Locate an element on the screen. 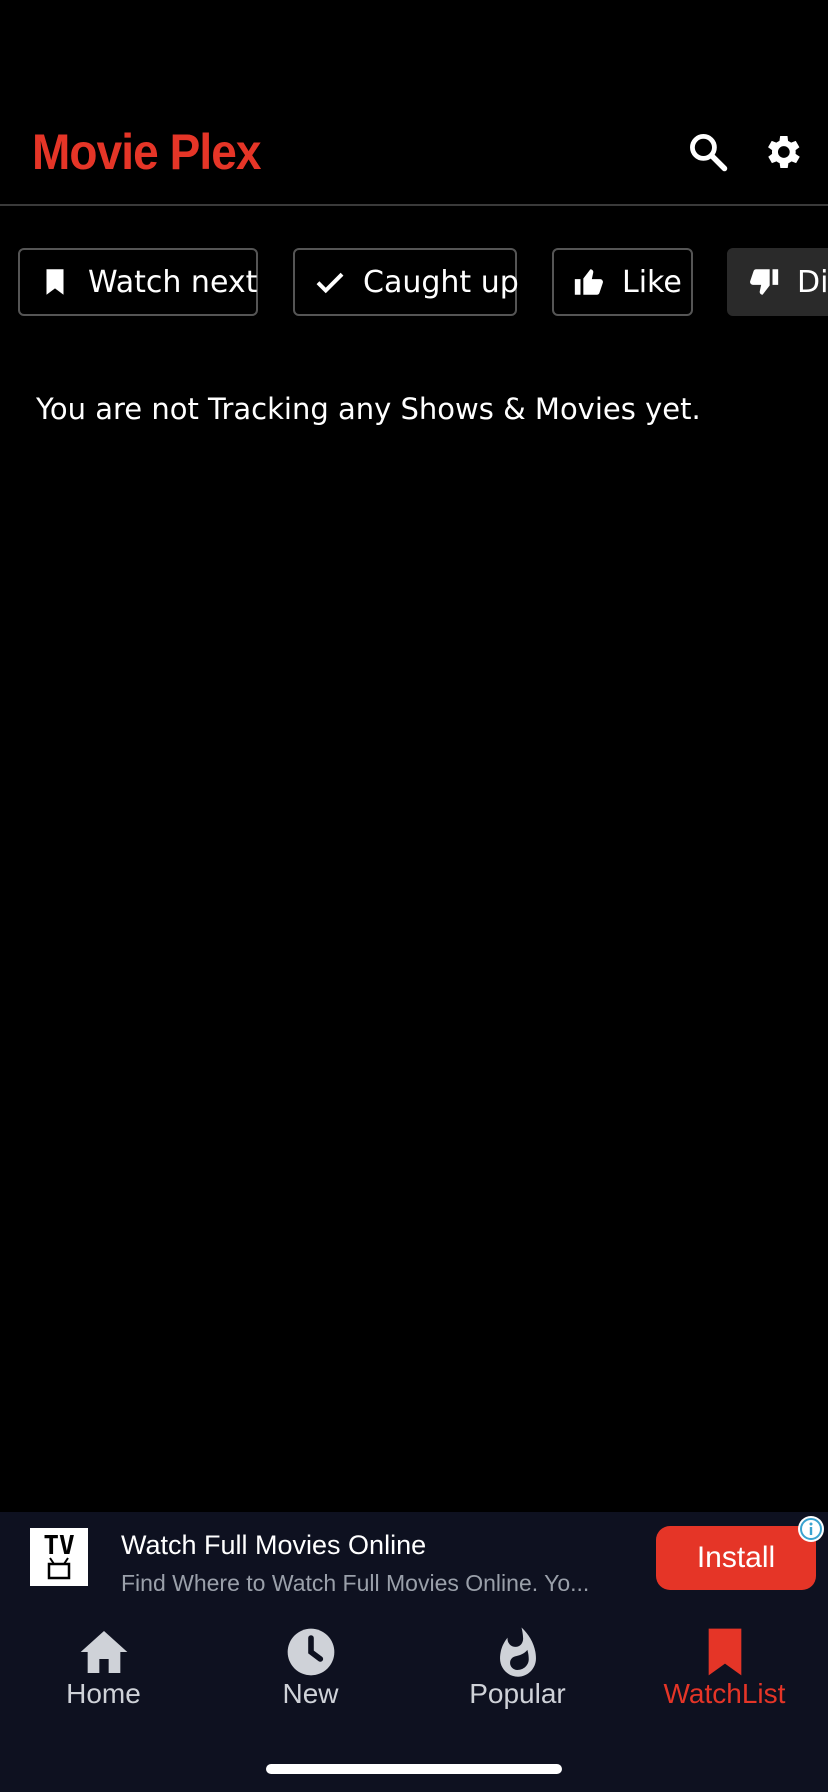 This screenshot has height=1792, width=828. filter-watch-next: Watch next is located at coordinates (138, 282).